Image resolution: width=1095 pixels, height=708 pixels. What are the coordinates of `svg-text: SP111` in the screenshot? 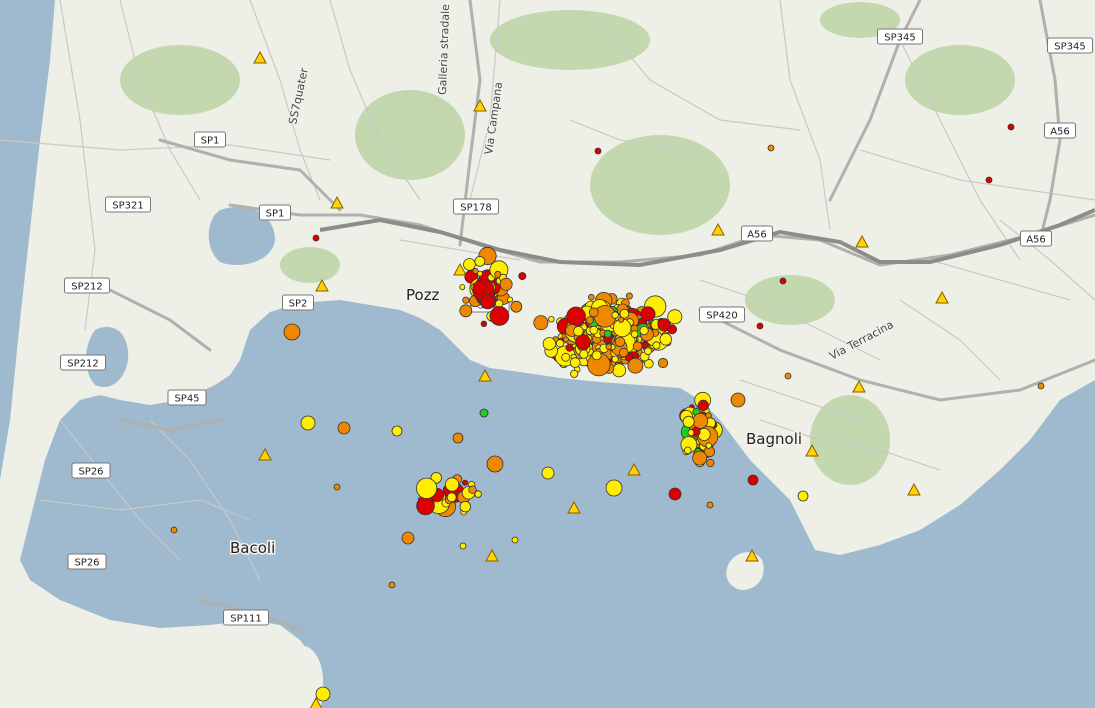 It's located at (245, 619).